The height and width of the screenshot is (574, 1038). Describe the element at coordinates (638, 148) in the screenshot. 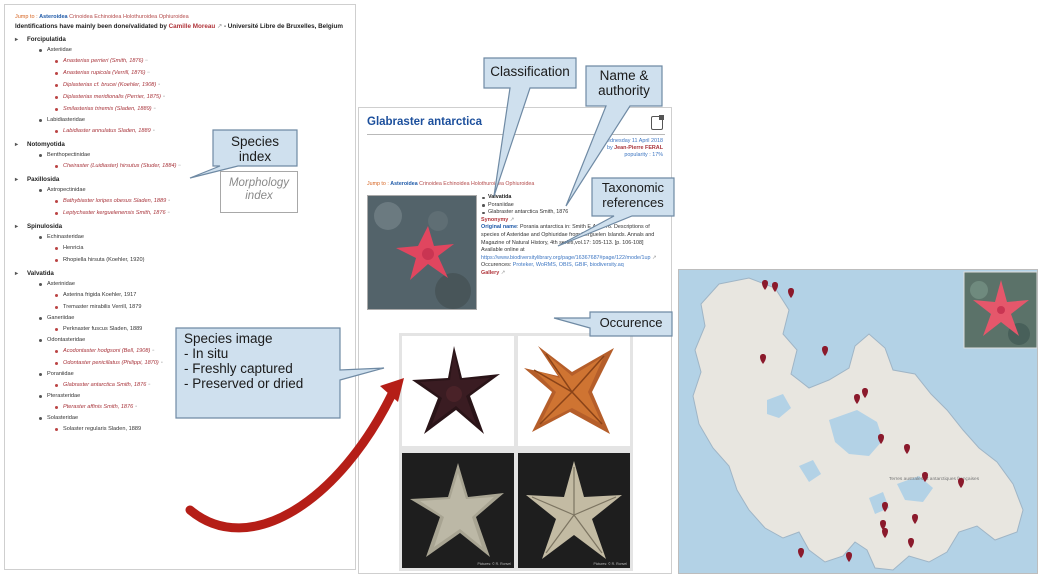

I see `author-link: Jean-Pierre FERAL` at that location.